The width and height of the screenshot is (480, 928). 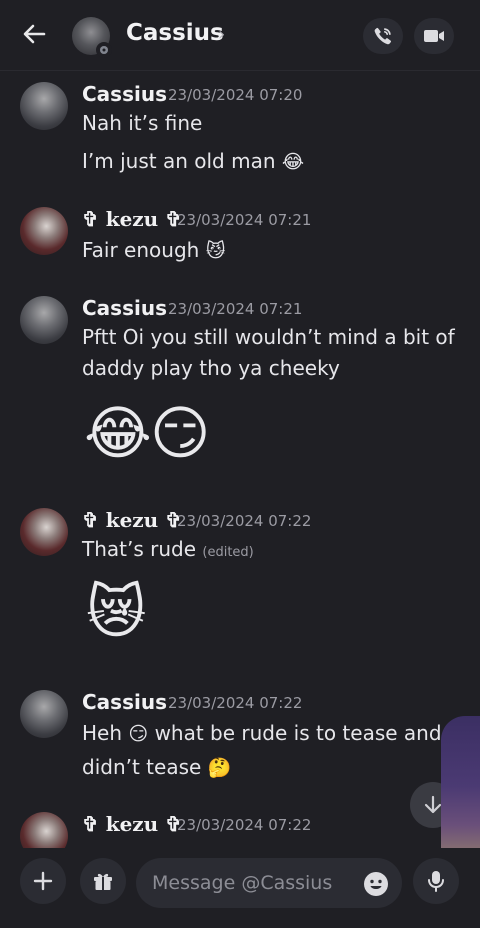 What do you see at coordinates (221, 34) in the screenshot?
I see `chevron-right-icon: ›` at bounding box center [221, 34].